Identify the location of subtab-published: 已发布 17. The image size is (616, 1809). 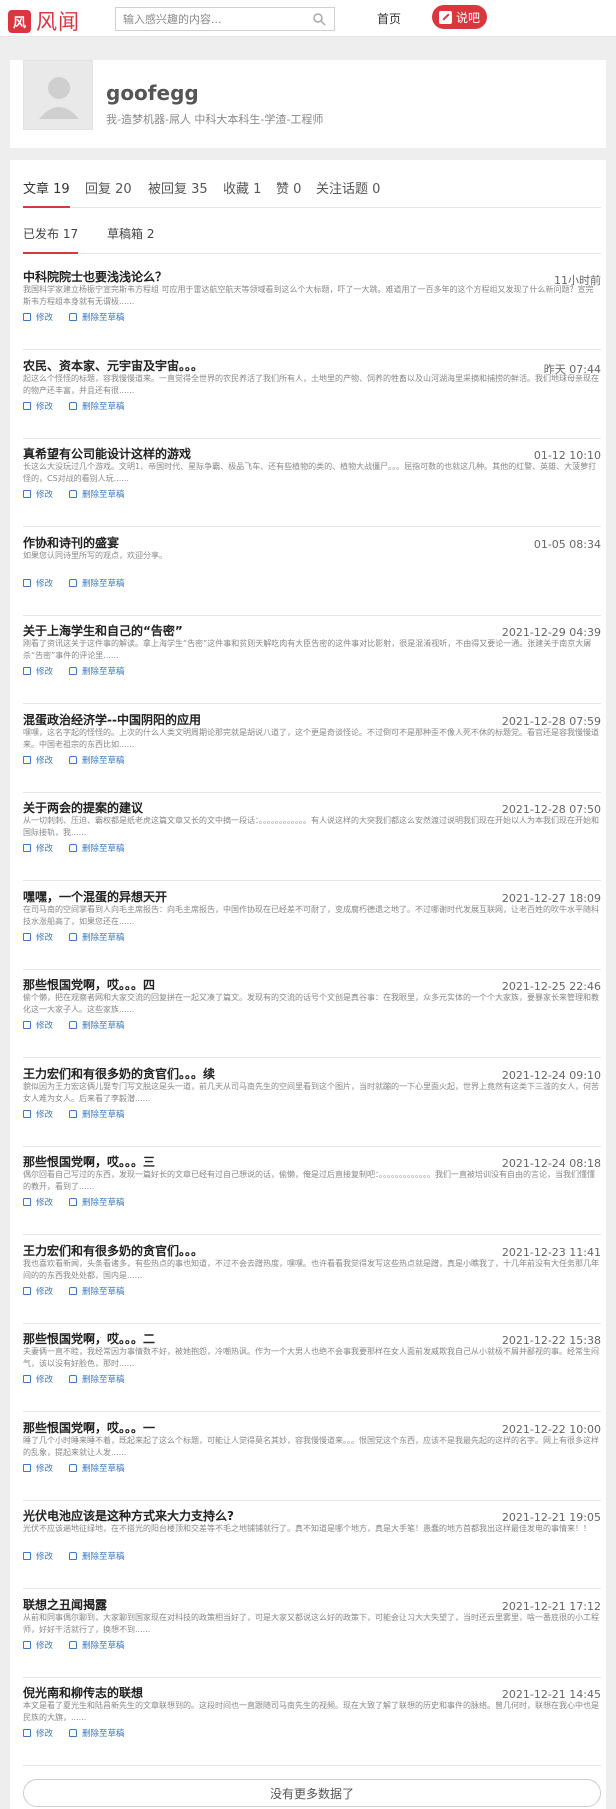
(51, 239).